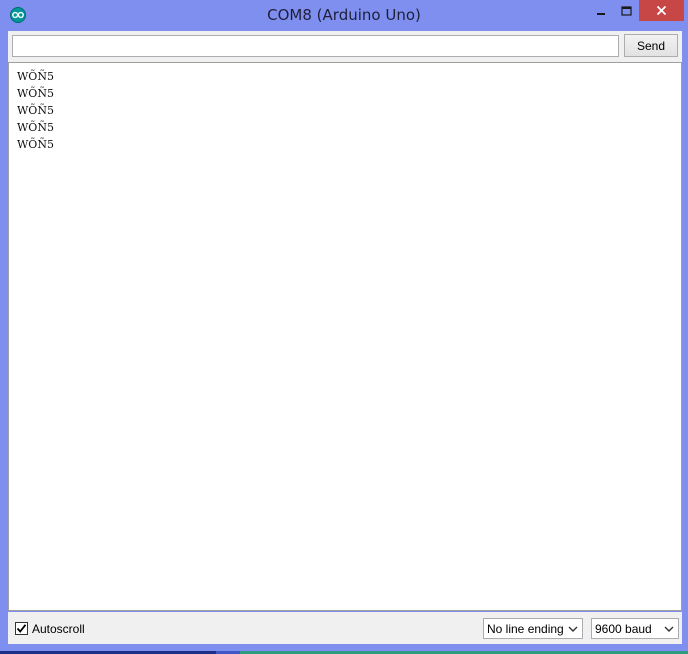 This screenshot has height=654, width=688. What do you see at coordinates (651, 45) in the screenshot?
I see `send-button: Send` at bounding box center [651, 45].